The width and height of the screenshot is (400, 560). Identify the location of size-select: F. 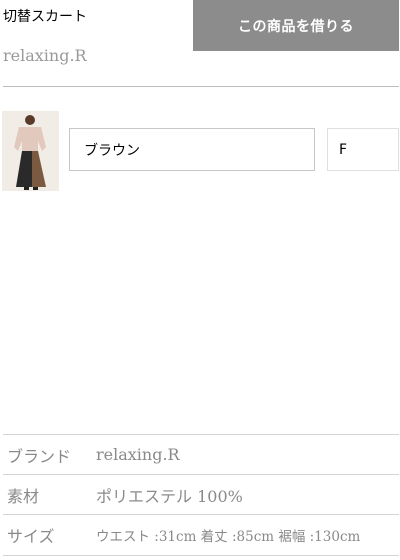
(363, 149).